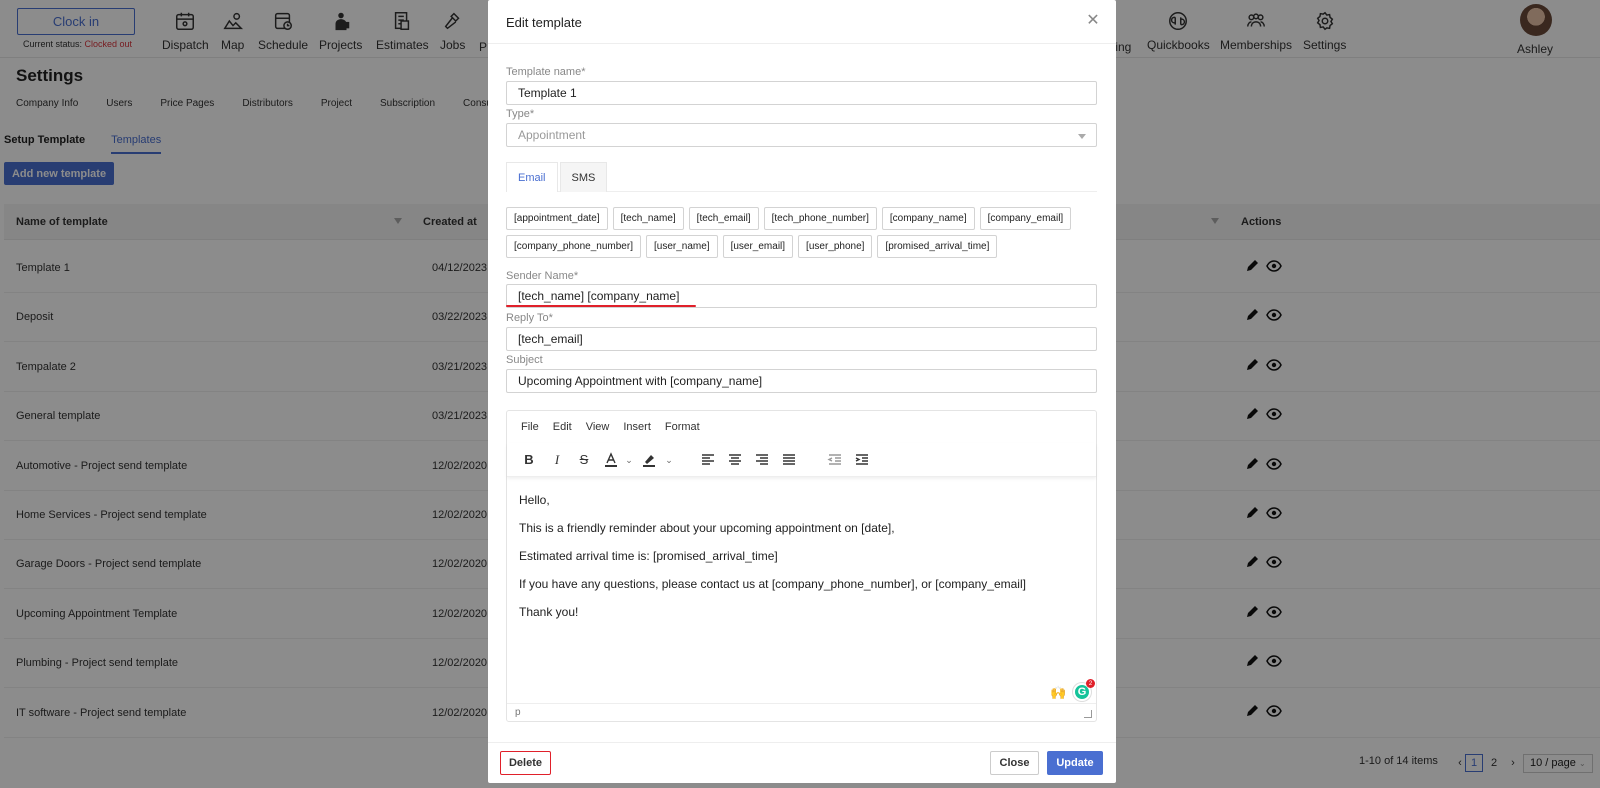  What do you see at coordinates (820, 218) in the screenshot?
I see `placeholder-tag: [tech_phone_number]` at bounding box center [820, 218].